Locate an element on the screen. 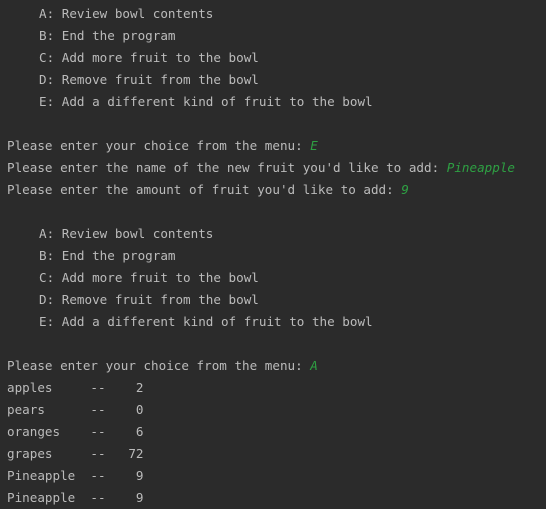 Image resolution: width=546 pixels, height=509 pixels. choice-input: E is located at coordinates (314, 145).